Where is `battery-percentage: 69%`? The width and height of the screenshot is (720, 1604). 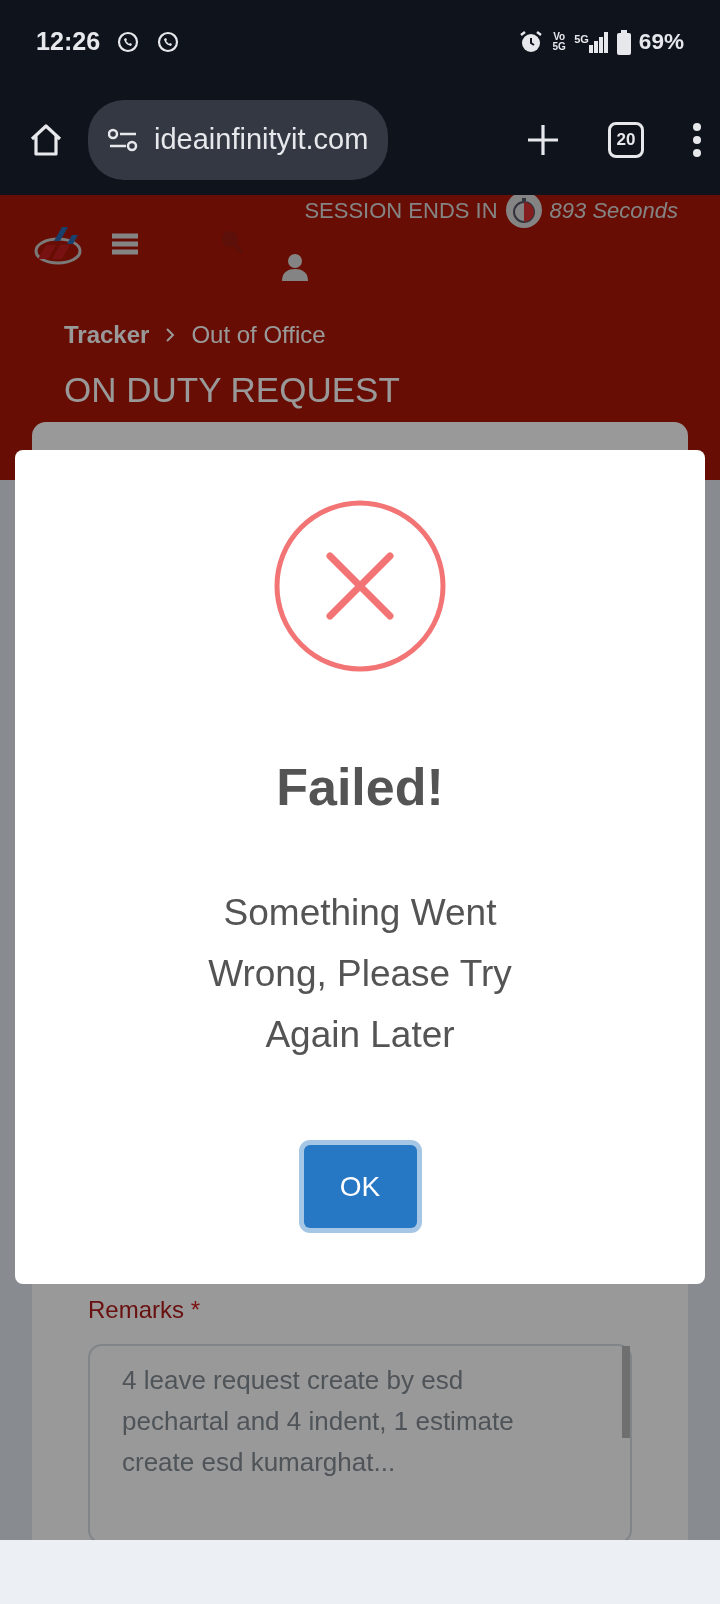
battery-percentage: 69% is located at coordinates (661, 42).